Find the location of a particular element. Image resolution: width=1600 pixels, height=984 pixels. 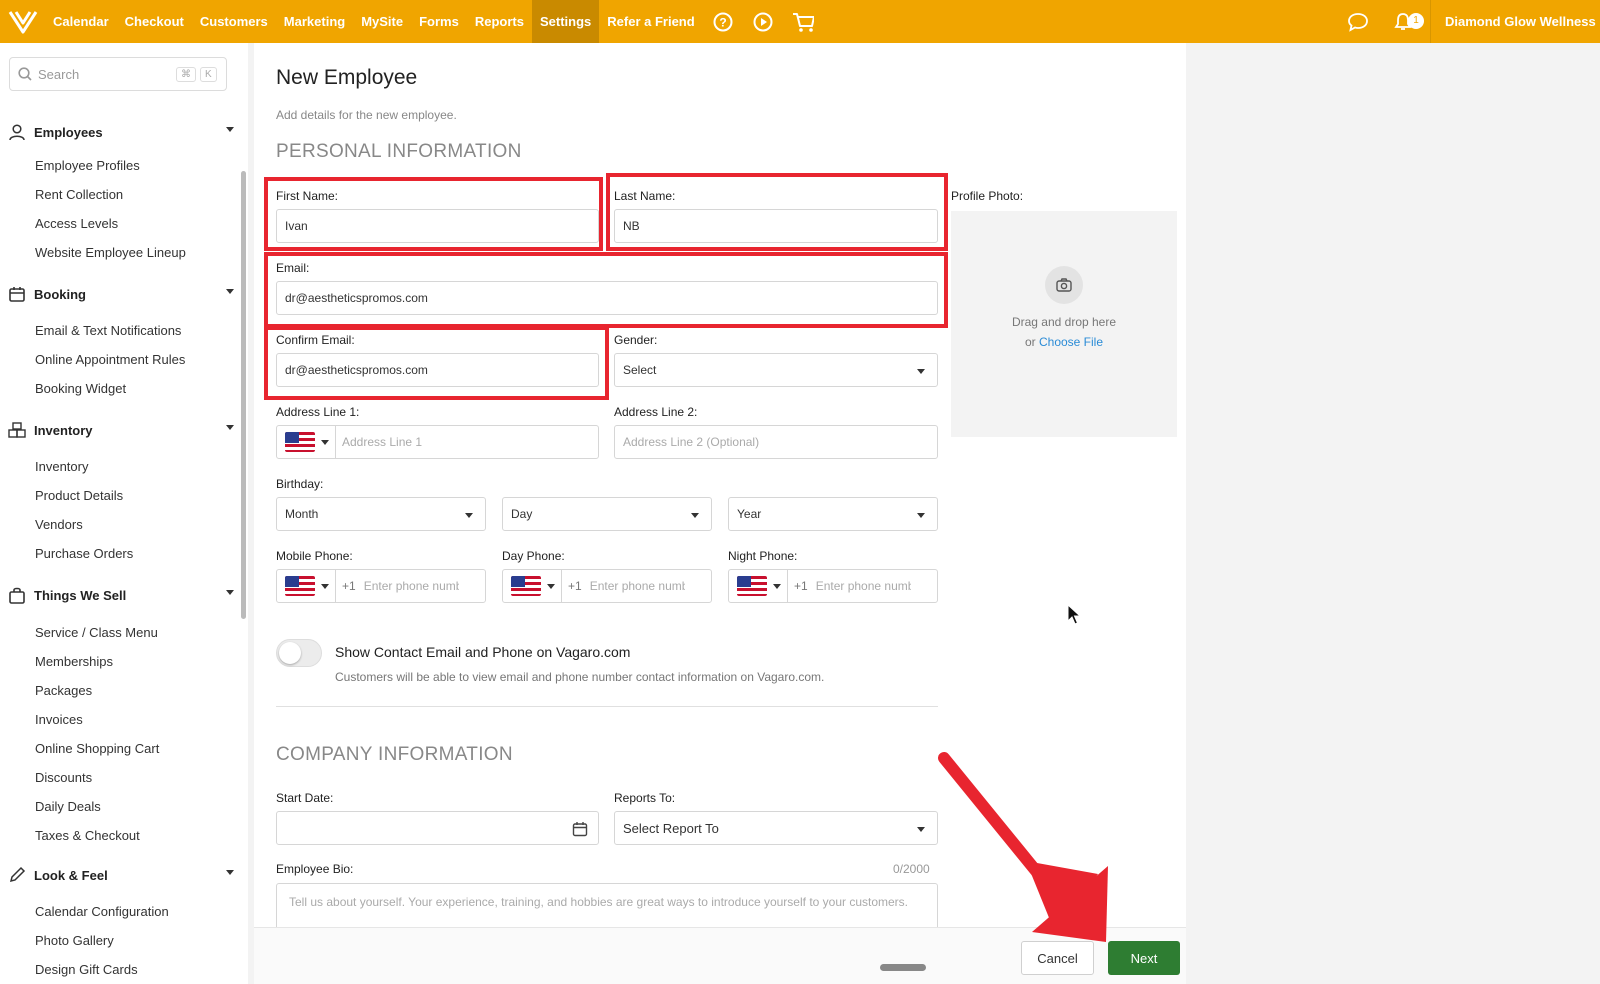

sidebar-item-service-class-menu: Service / Class Menu is located at coordinates (96, 632).